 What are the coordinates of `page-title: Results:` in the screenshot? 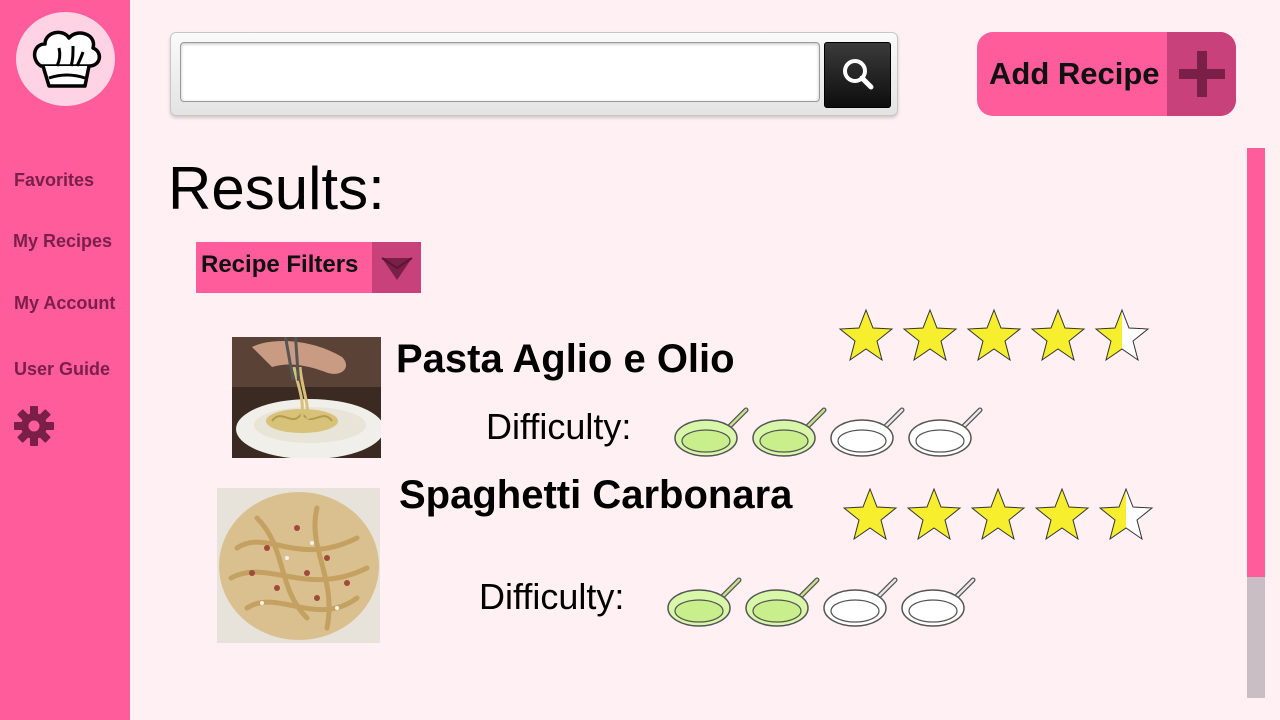 It's located at (276, 188).